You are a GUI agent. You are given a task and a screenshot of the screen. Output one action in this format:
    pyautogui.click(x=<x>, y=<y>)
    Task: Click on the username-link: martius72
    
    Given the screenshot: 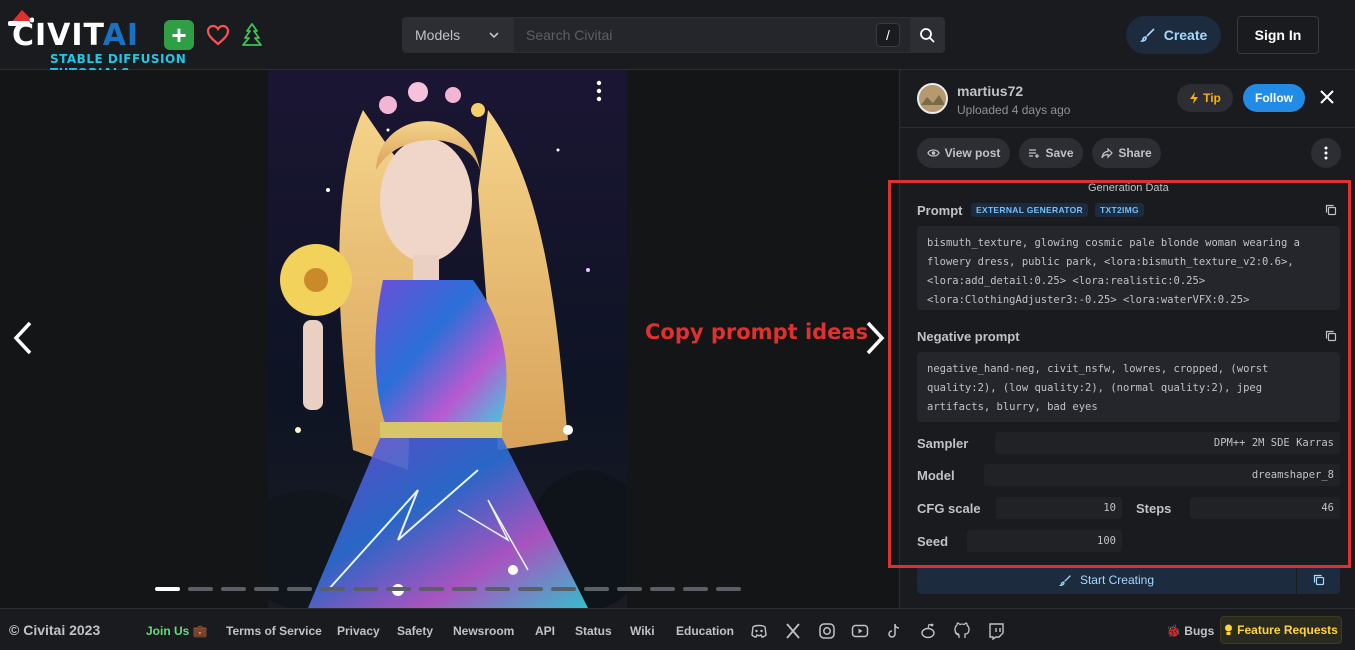 What is the action you would take?
    pyautogui.click(x=990, y=91)
    